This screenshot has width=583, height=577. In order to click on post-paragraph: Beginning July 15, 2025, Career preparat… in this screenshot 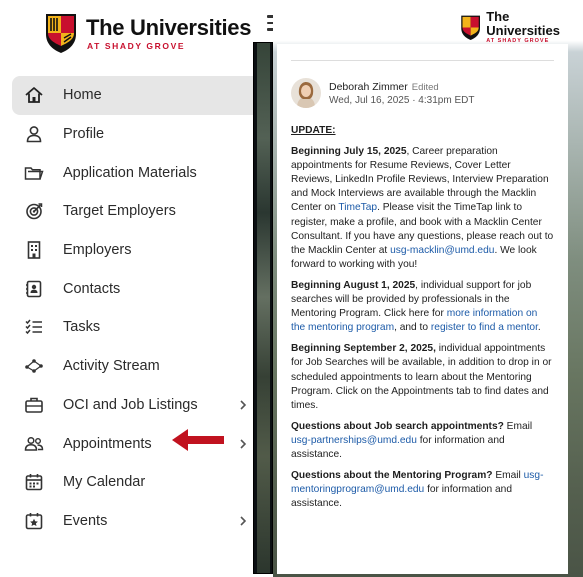, I will do `click(422, 208)`.